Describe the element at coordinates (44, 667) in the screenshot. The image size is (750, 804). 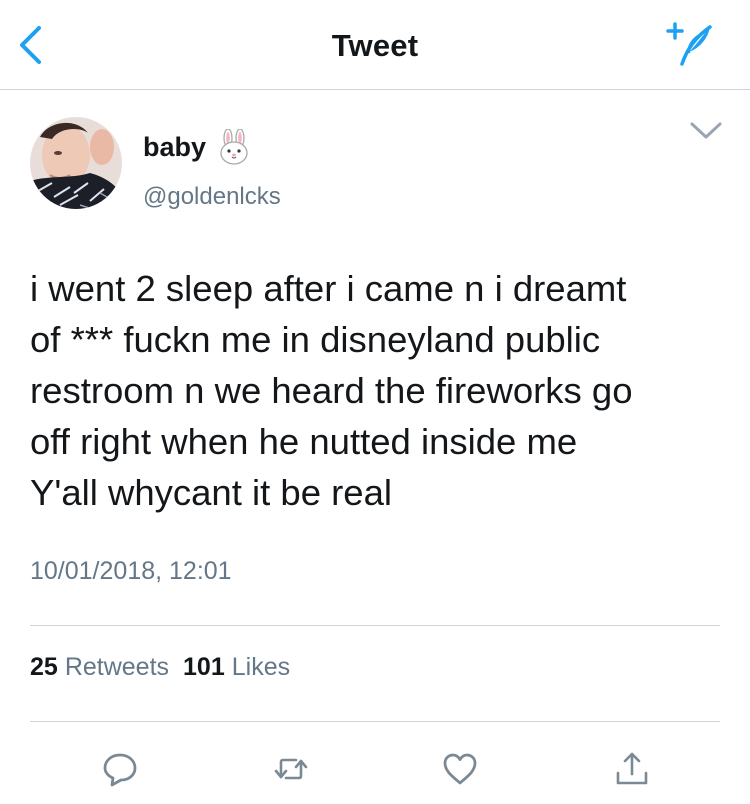
I see `retweets-count: 25` at that location.